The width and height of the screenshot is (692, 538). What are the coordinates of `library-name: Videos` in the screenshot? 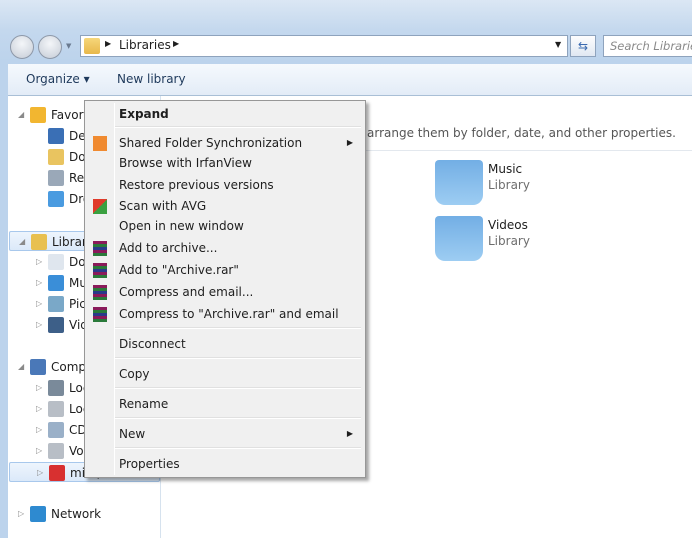 It's located at (508, 225).